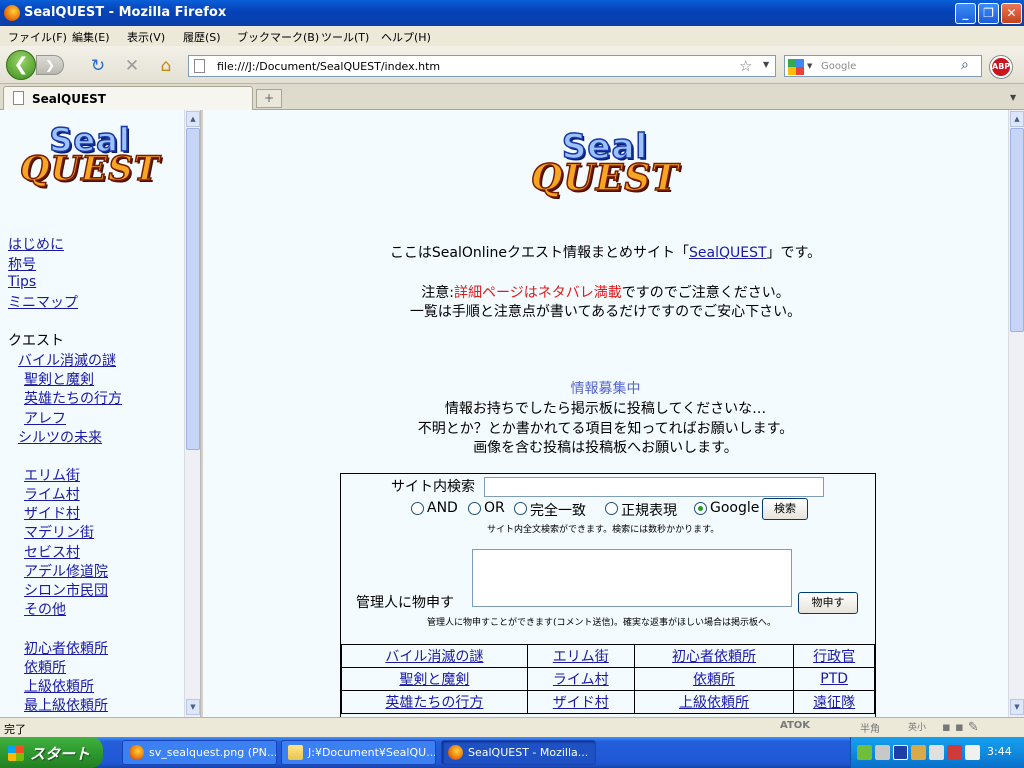  What do you see at coordinates (654, 487) in the screenshot?
I see `search-input` at bounding box center [654, 487].